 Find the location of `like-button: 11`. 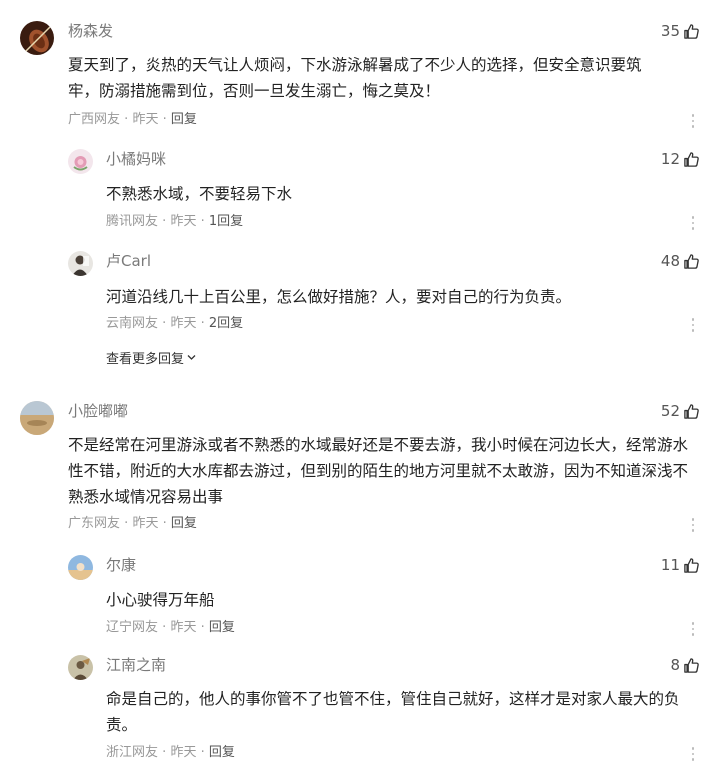

like-button: 11 is located at coordinates (680, 565).